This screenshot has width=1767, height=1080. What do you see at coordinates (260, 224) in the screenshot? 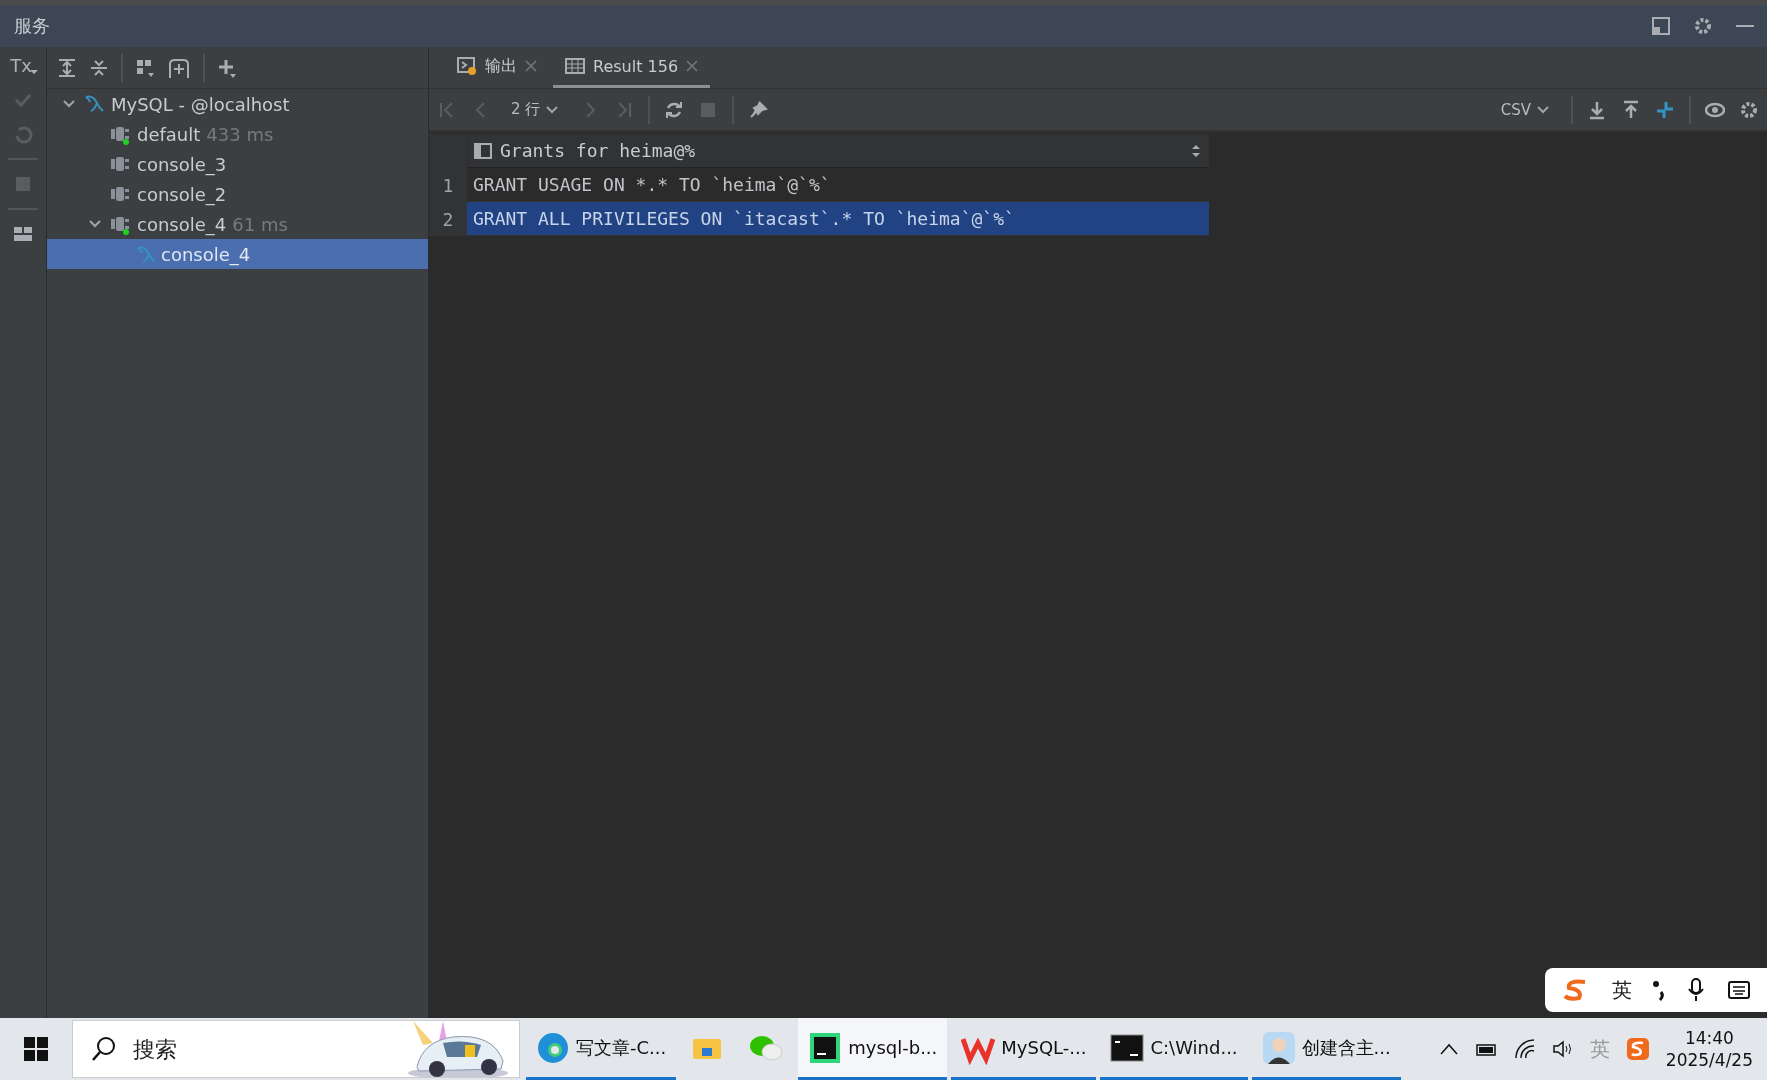
I see `elapsed-time: 61 ms` at bounding box center [260, 224].